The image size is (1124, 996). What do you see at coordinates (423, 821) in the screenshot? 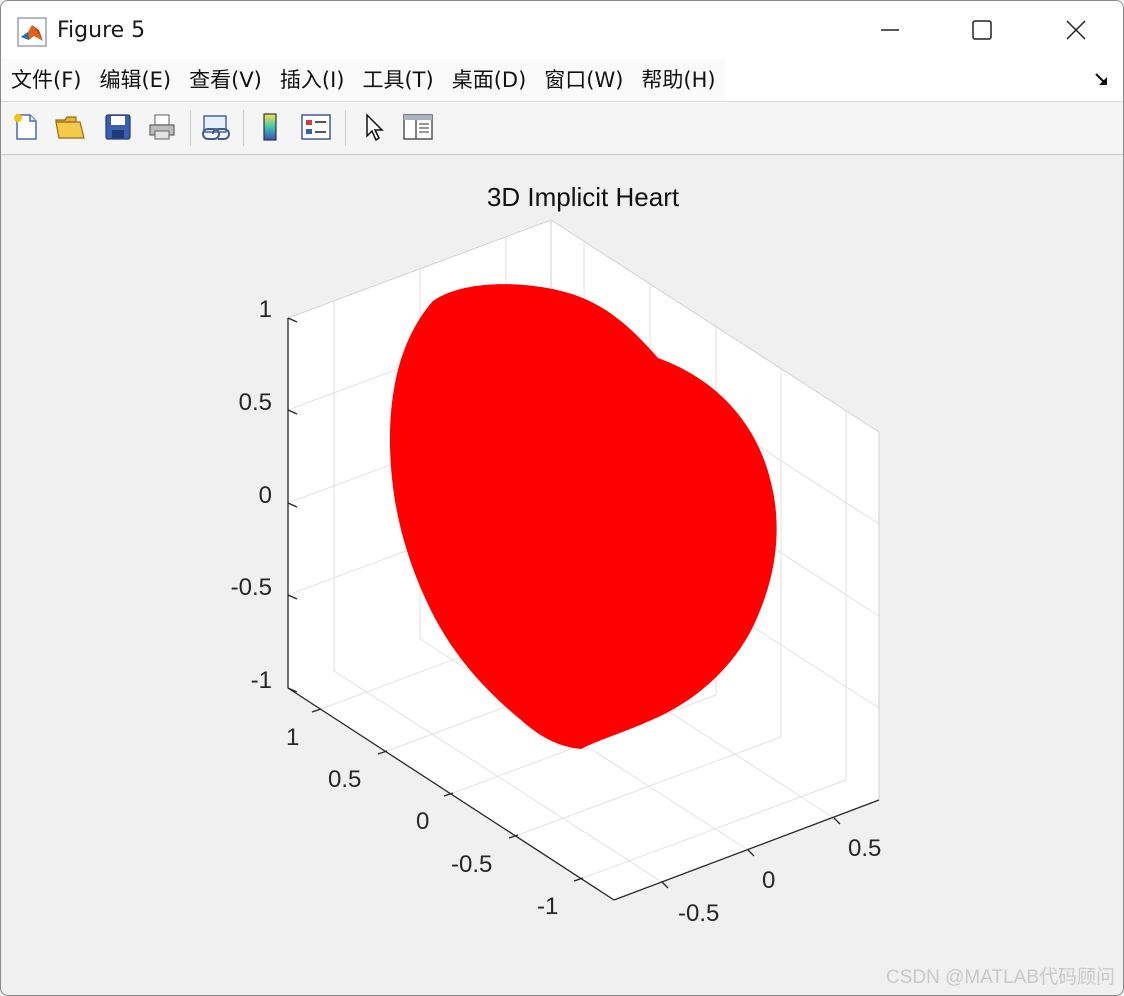
I see `y-tick-label: 0` at bounding box center [423, 821].